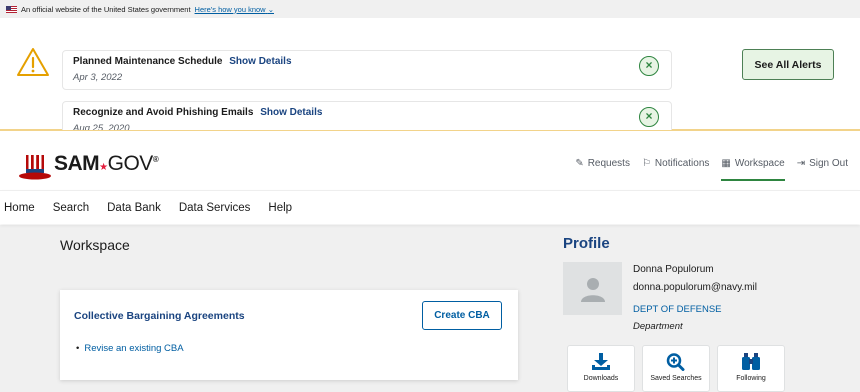  I want to click on binoculars-icon, so click(751, 361).